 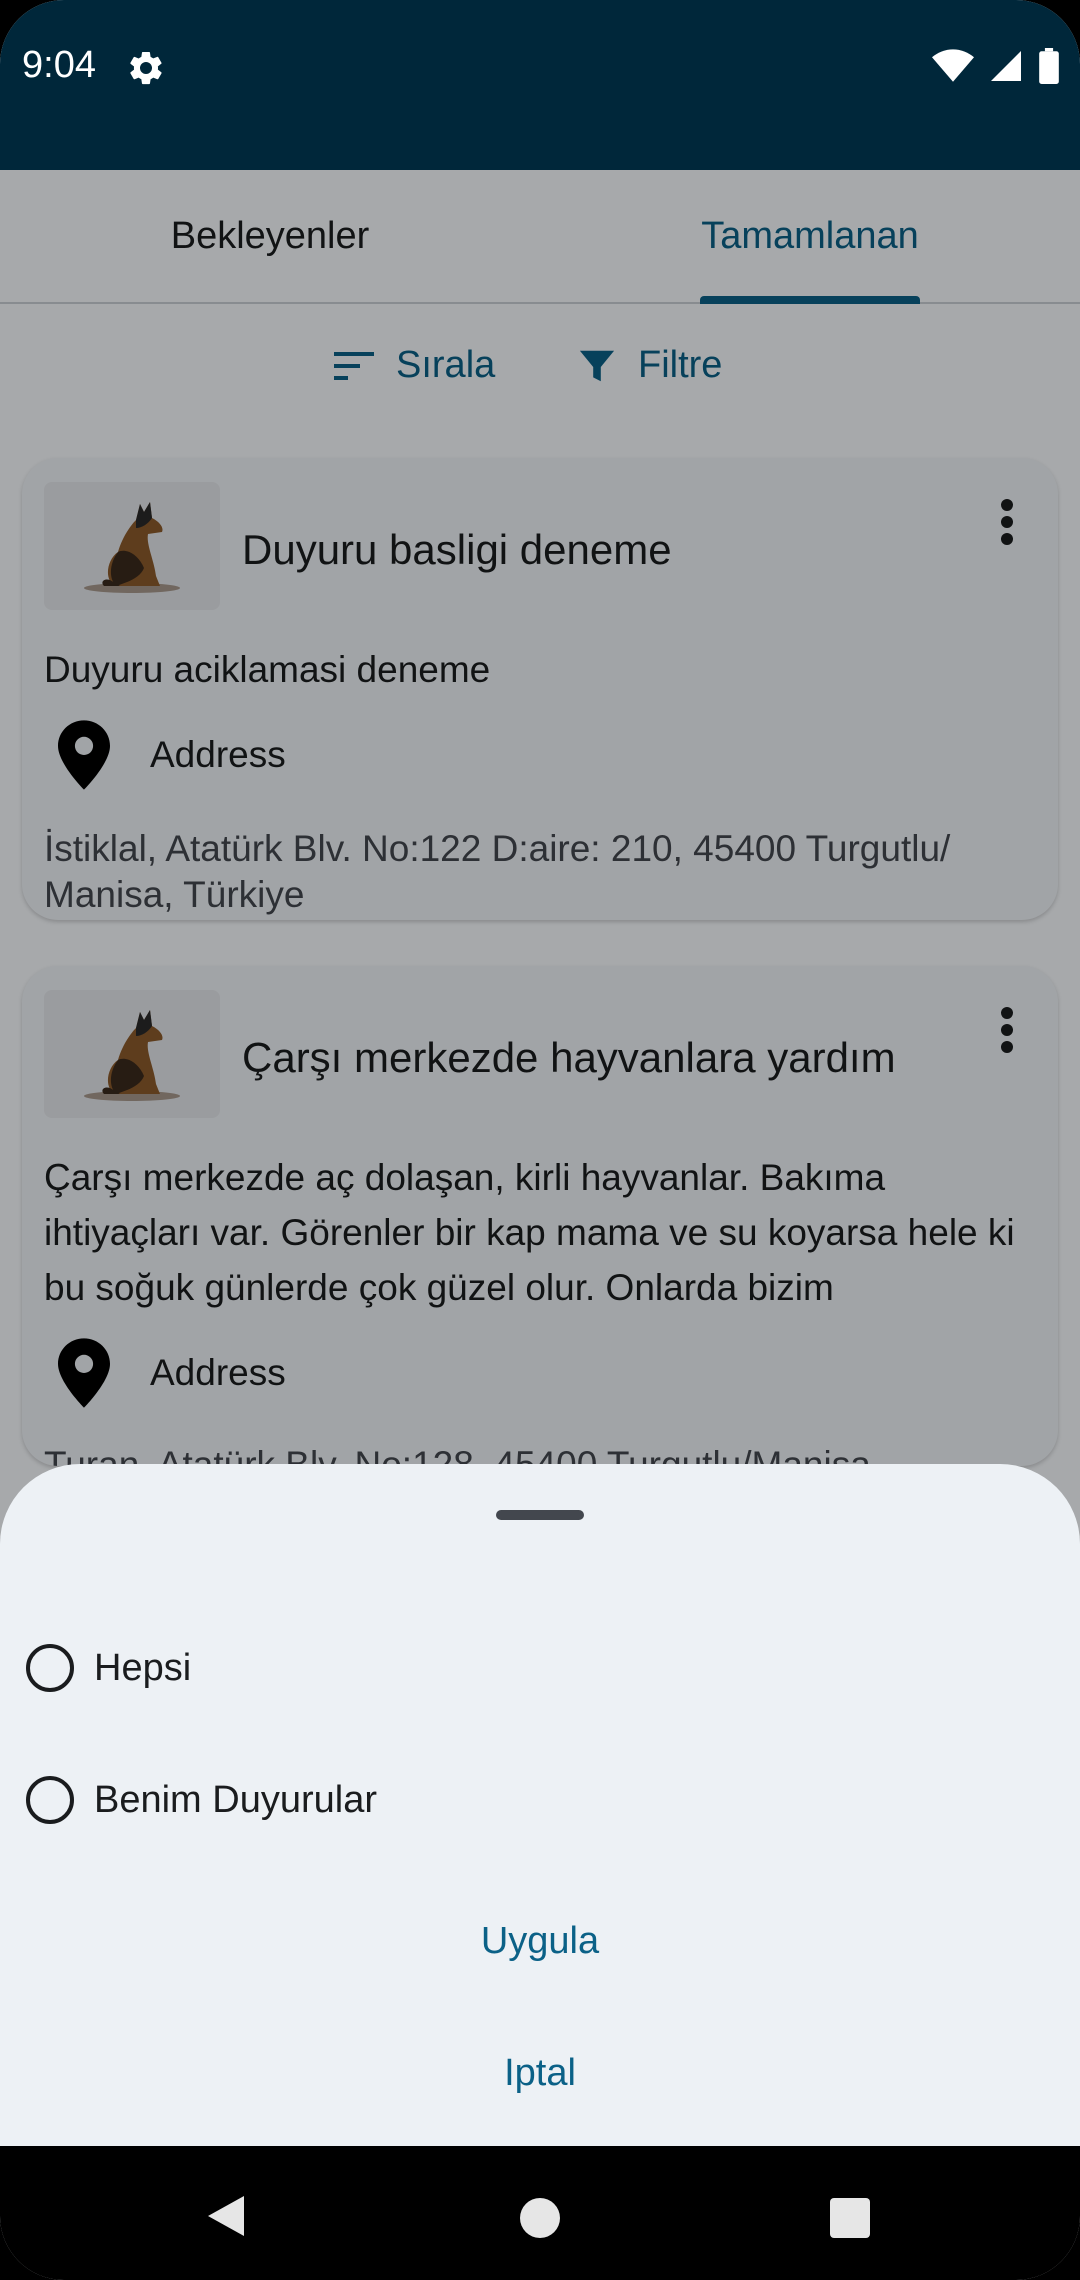 What do you see at coordinates (540, 85) in the screenshot?
I see `status-bar: 9:04` at bounding box center [540, 85].